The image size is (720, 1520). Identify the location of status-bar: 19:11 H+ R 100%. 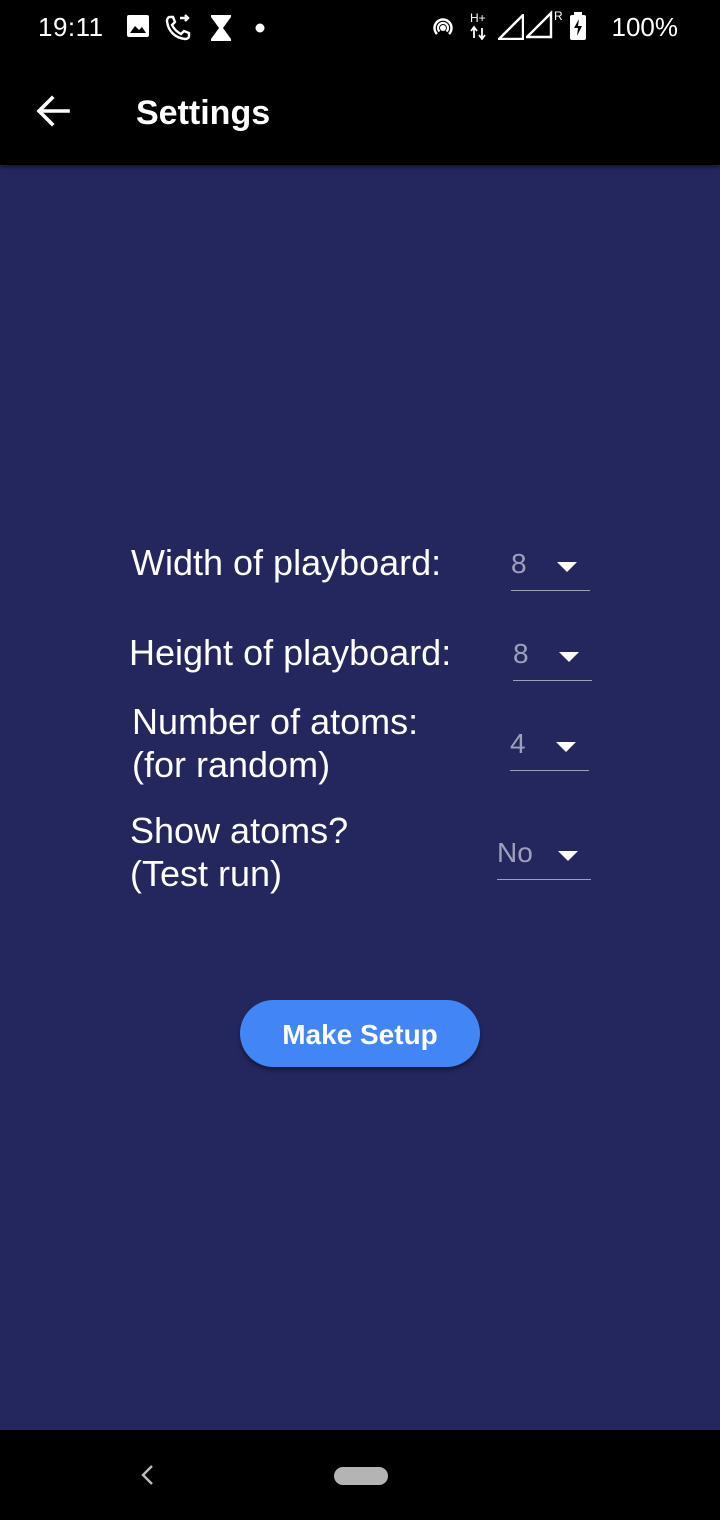
(360, 28).